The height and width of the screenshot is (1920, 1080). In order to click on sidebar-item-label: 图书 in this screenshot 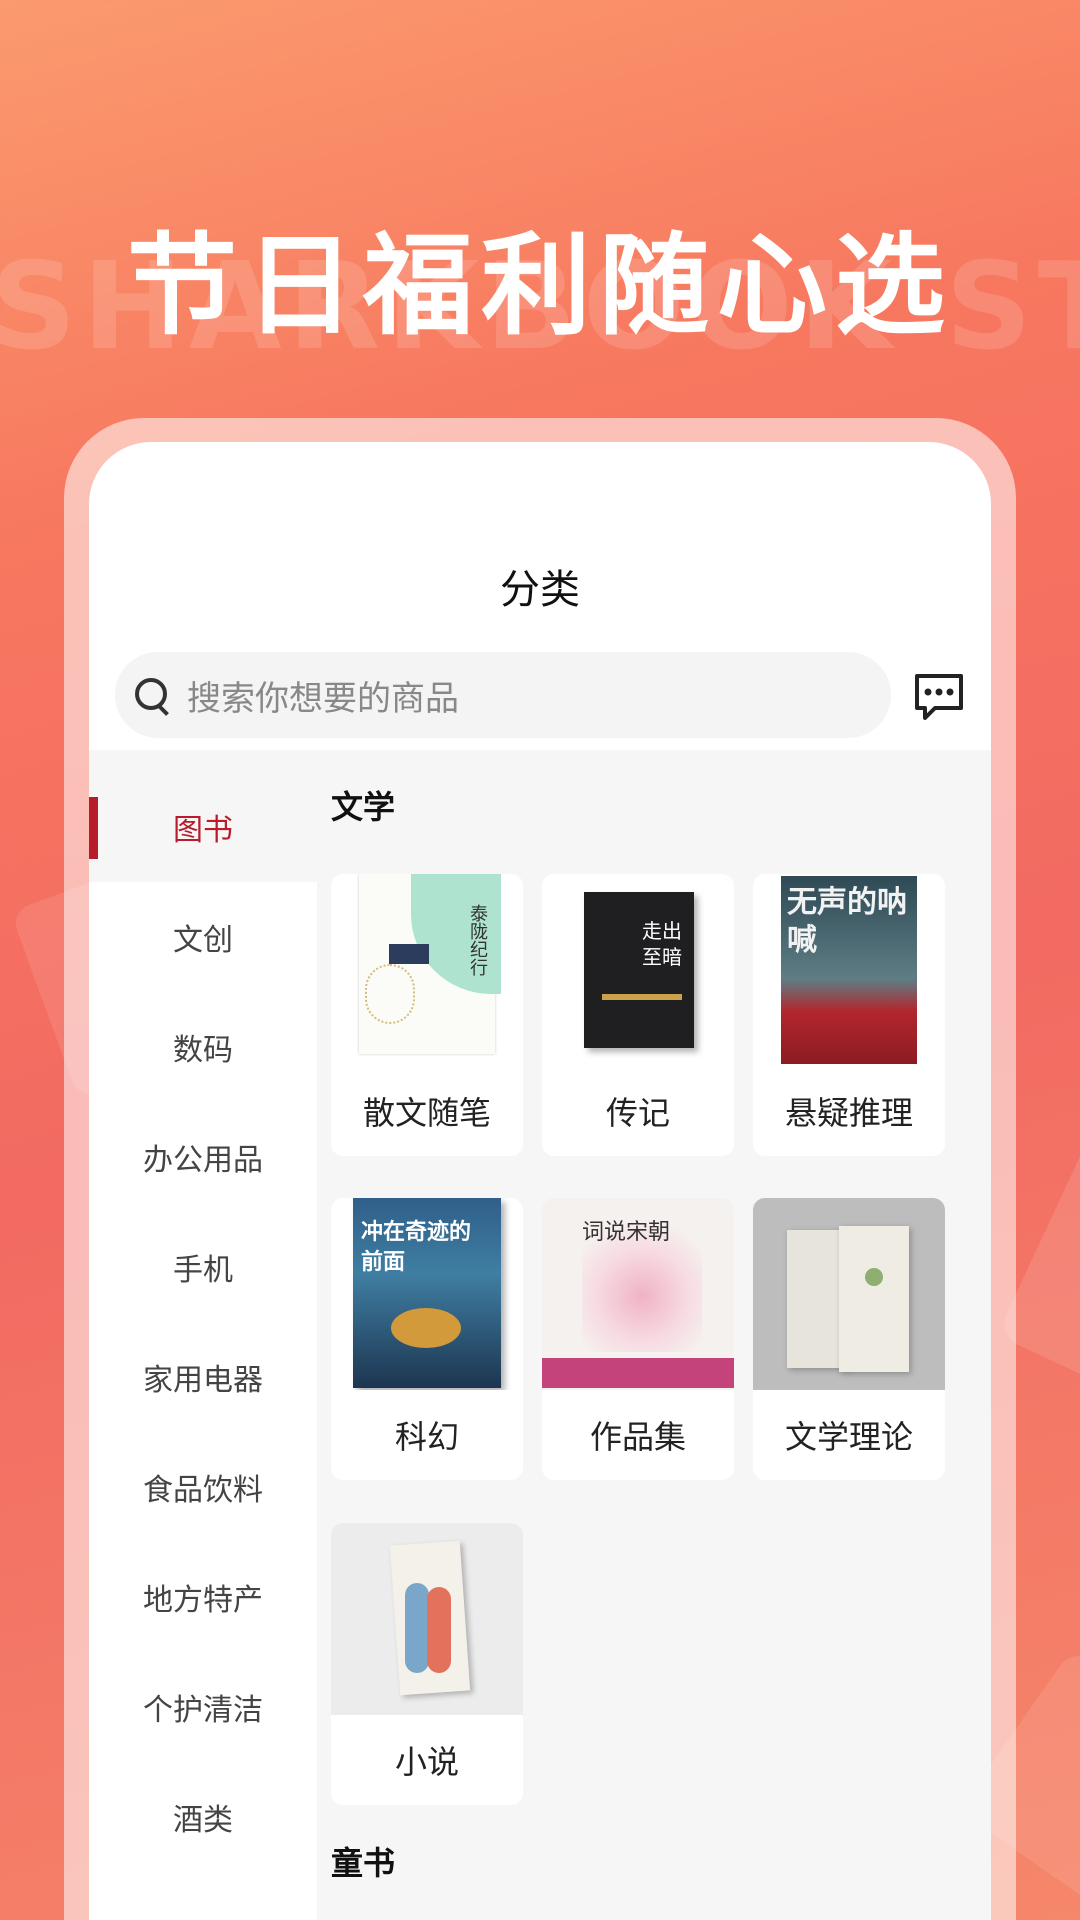, I will do `click(203, 830)`.